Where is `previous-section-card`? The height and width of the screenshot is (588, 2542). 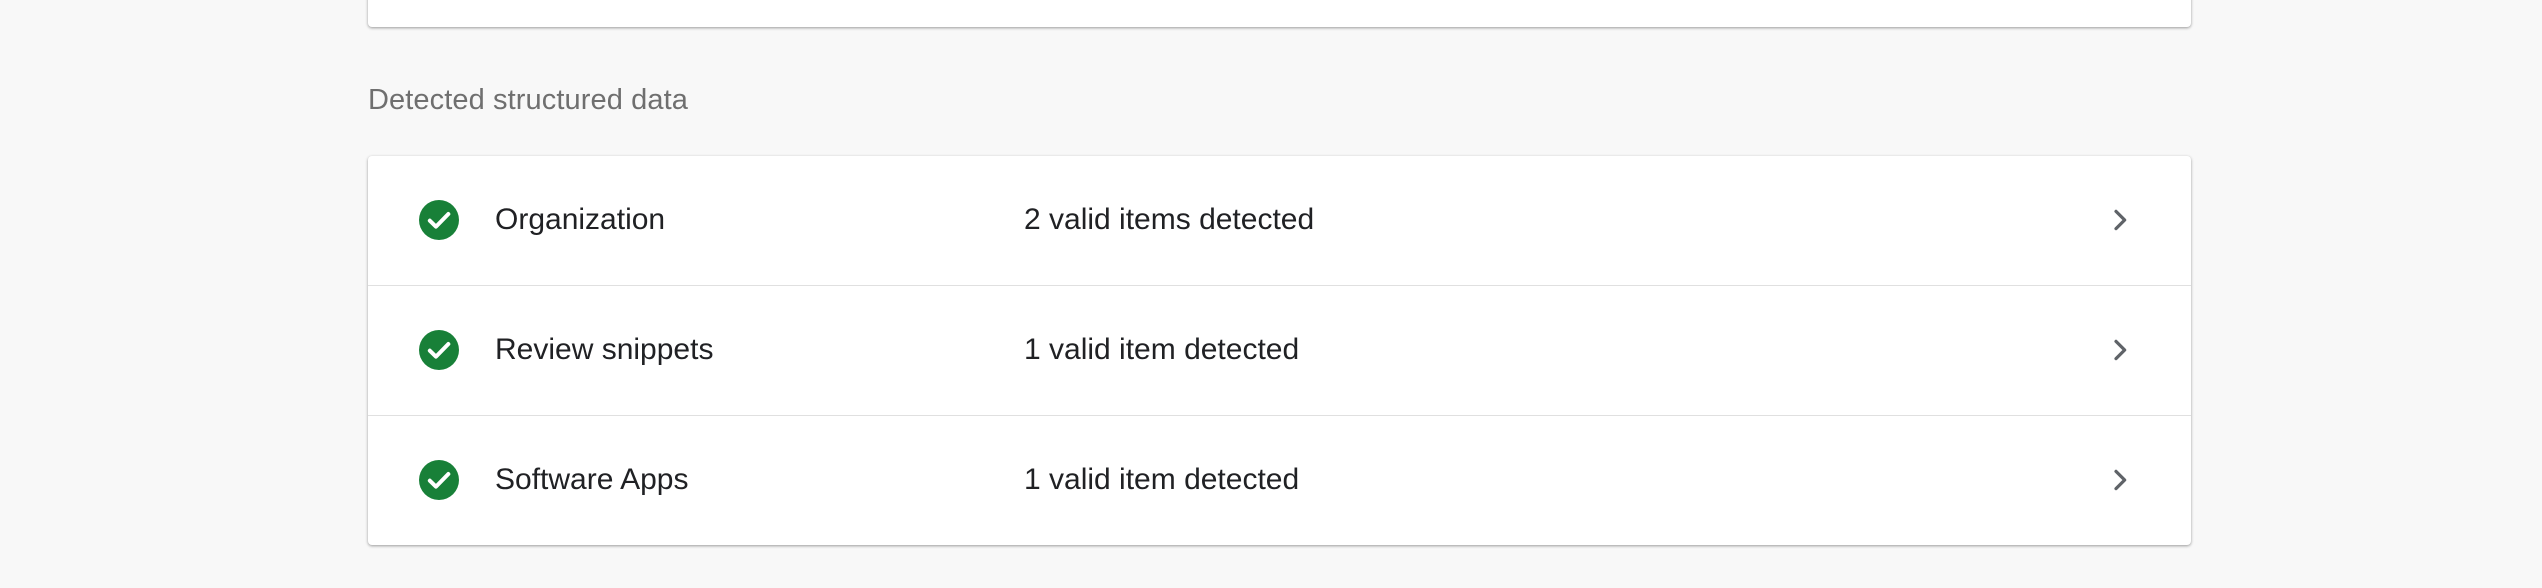
previous-section-card is located at coordinates (1279, 13).